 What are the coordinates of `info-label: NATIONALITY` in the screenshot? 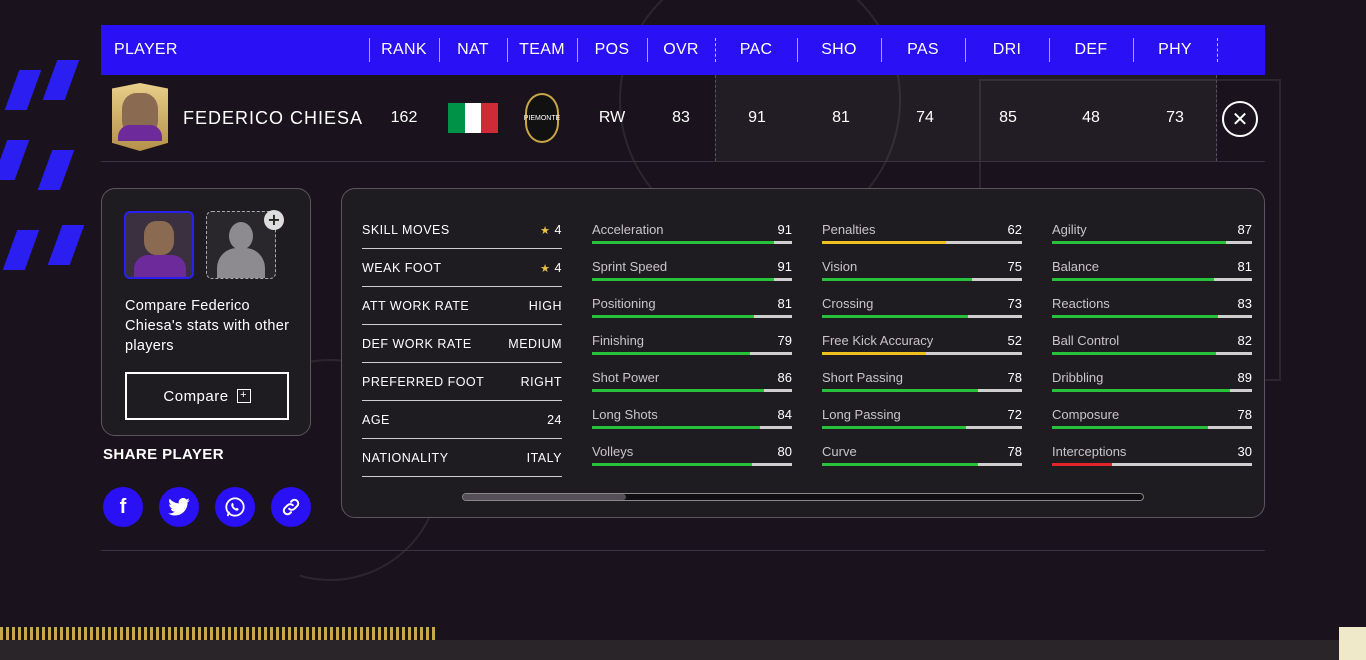 It's located at (405, 457).